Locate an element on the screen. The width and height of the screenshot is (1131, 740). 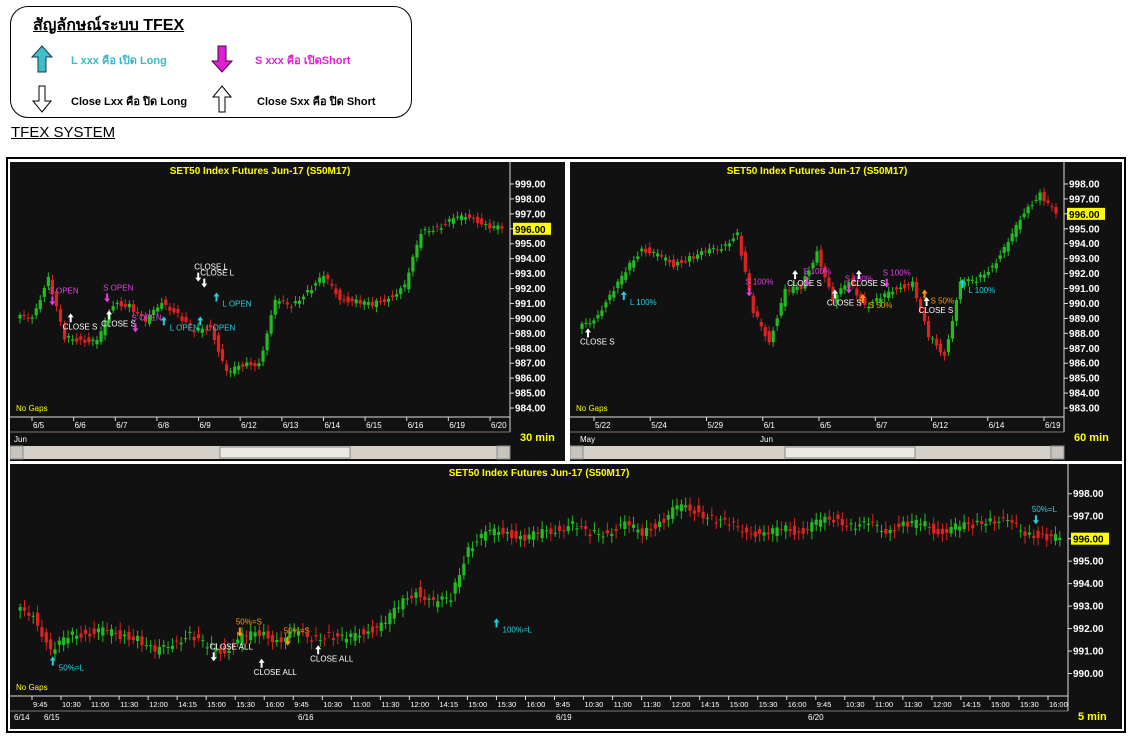
annotation-label: S 50% is located at coordinates (881, 305).